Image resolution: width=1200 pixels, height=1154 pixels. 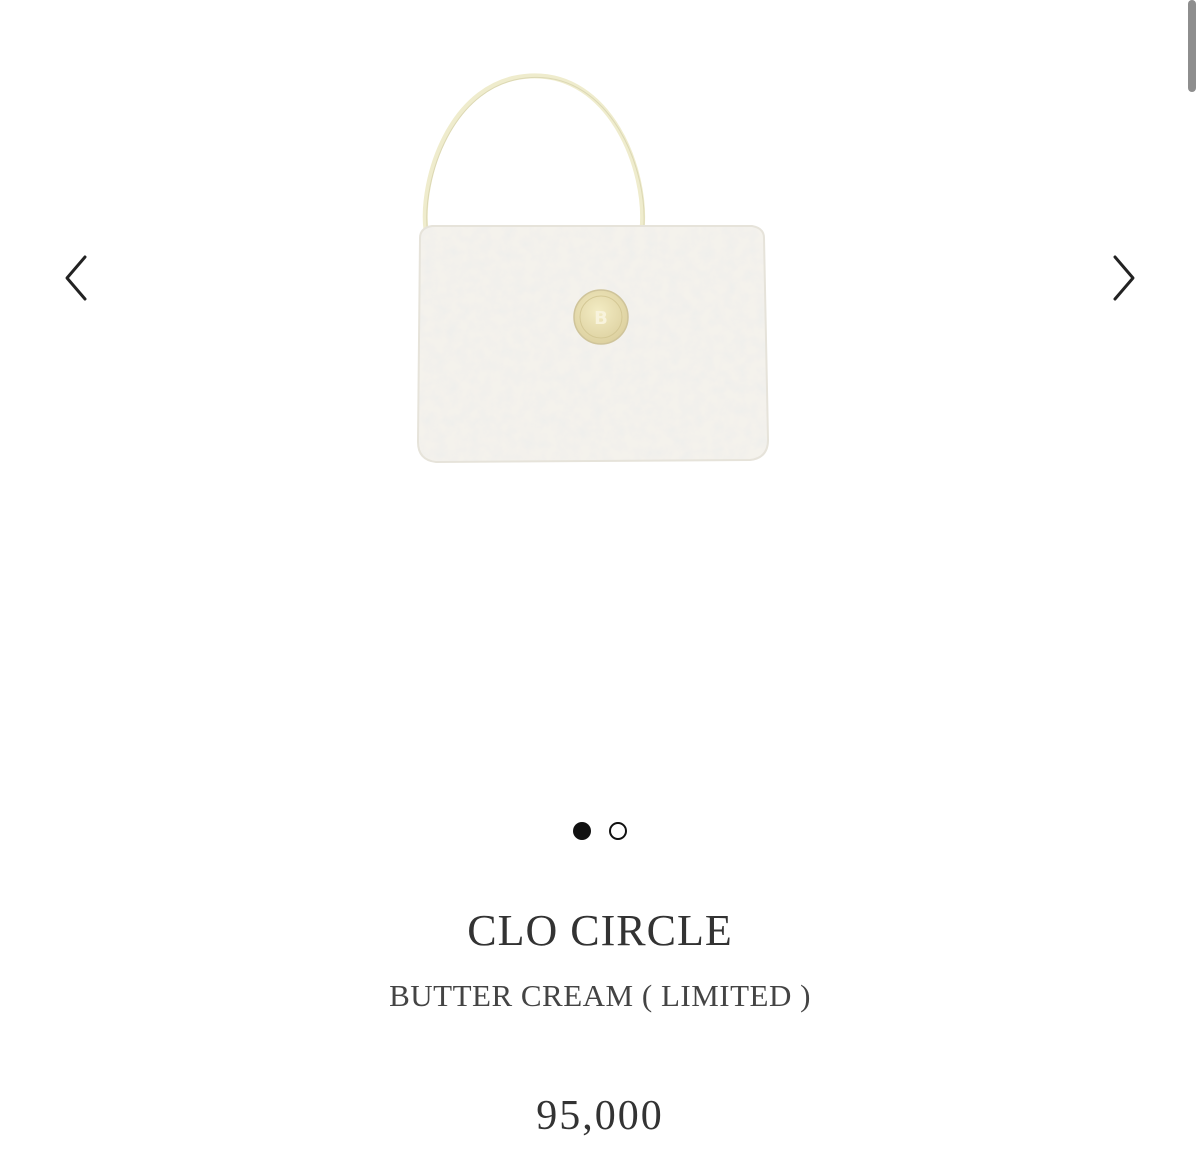 I want to click on product-price: 95,000, so click(x=600, y=1116).